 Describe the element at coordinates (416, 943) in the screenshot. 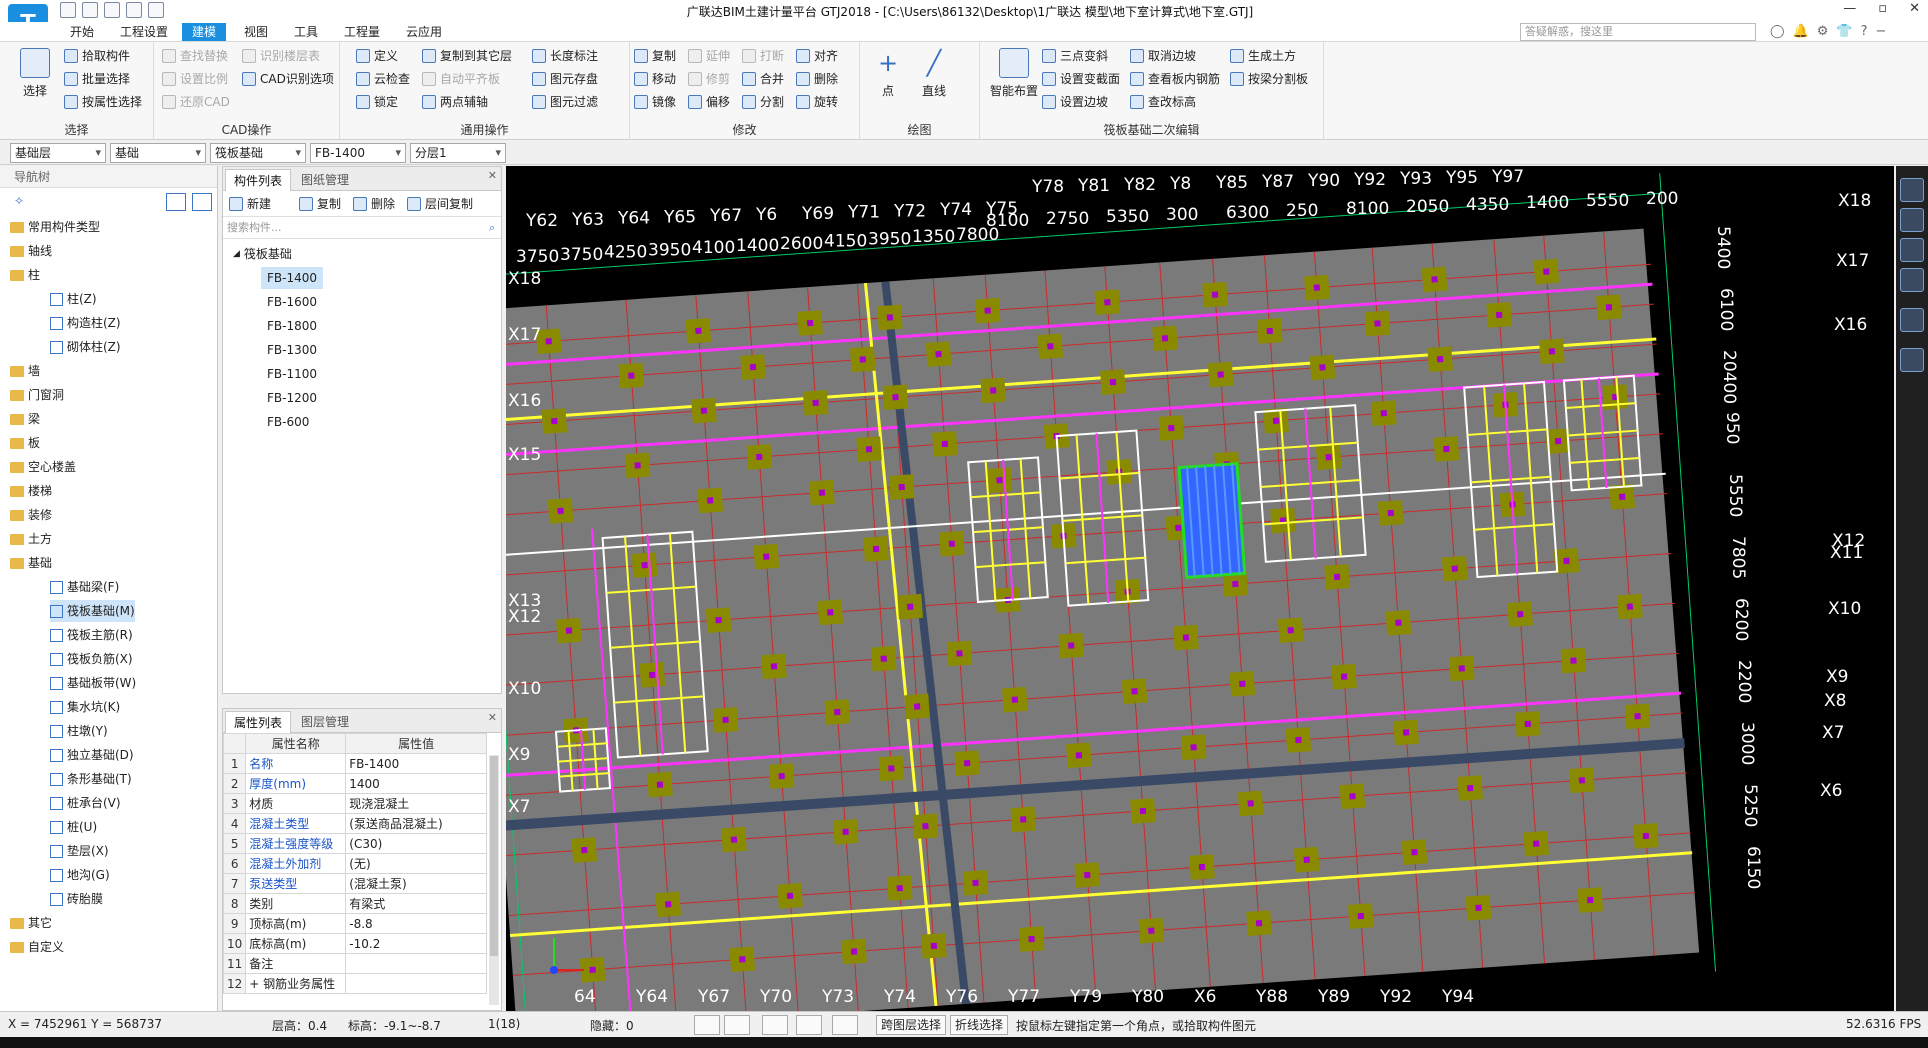

I see `property-value: -10.2` at that location.